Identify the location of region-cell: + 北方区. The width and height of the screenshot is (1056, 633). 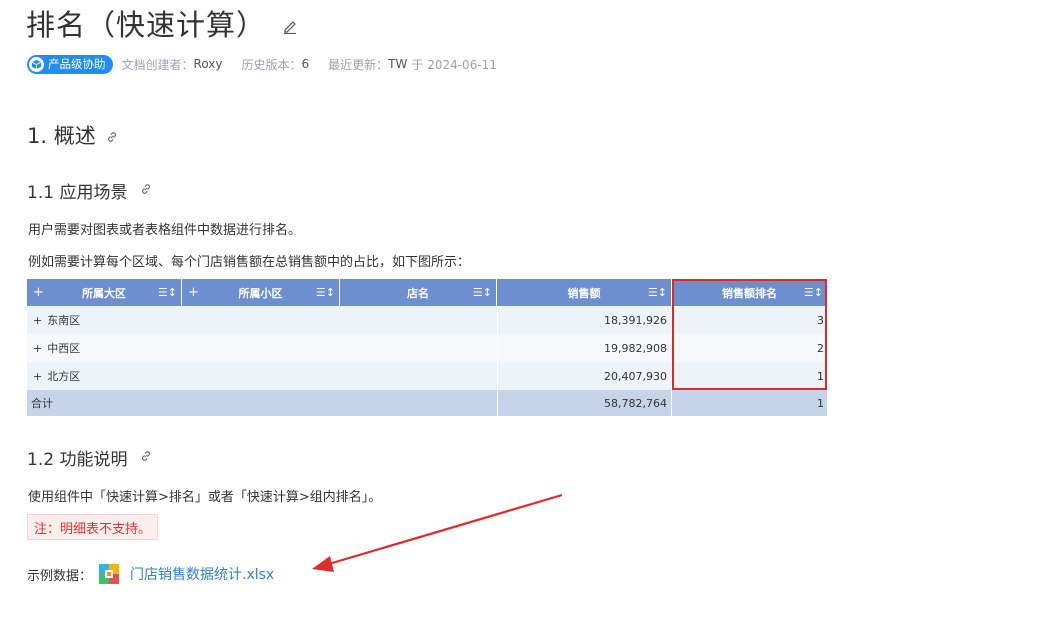
(56, 376).